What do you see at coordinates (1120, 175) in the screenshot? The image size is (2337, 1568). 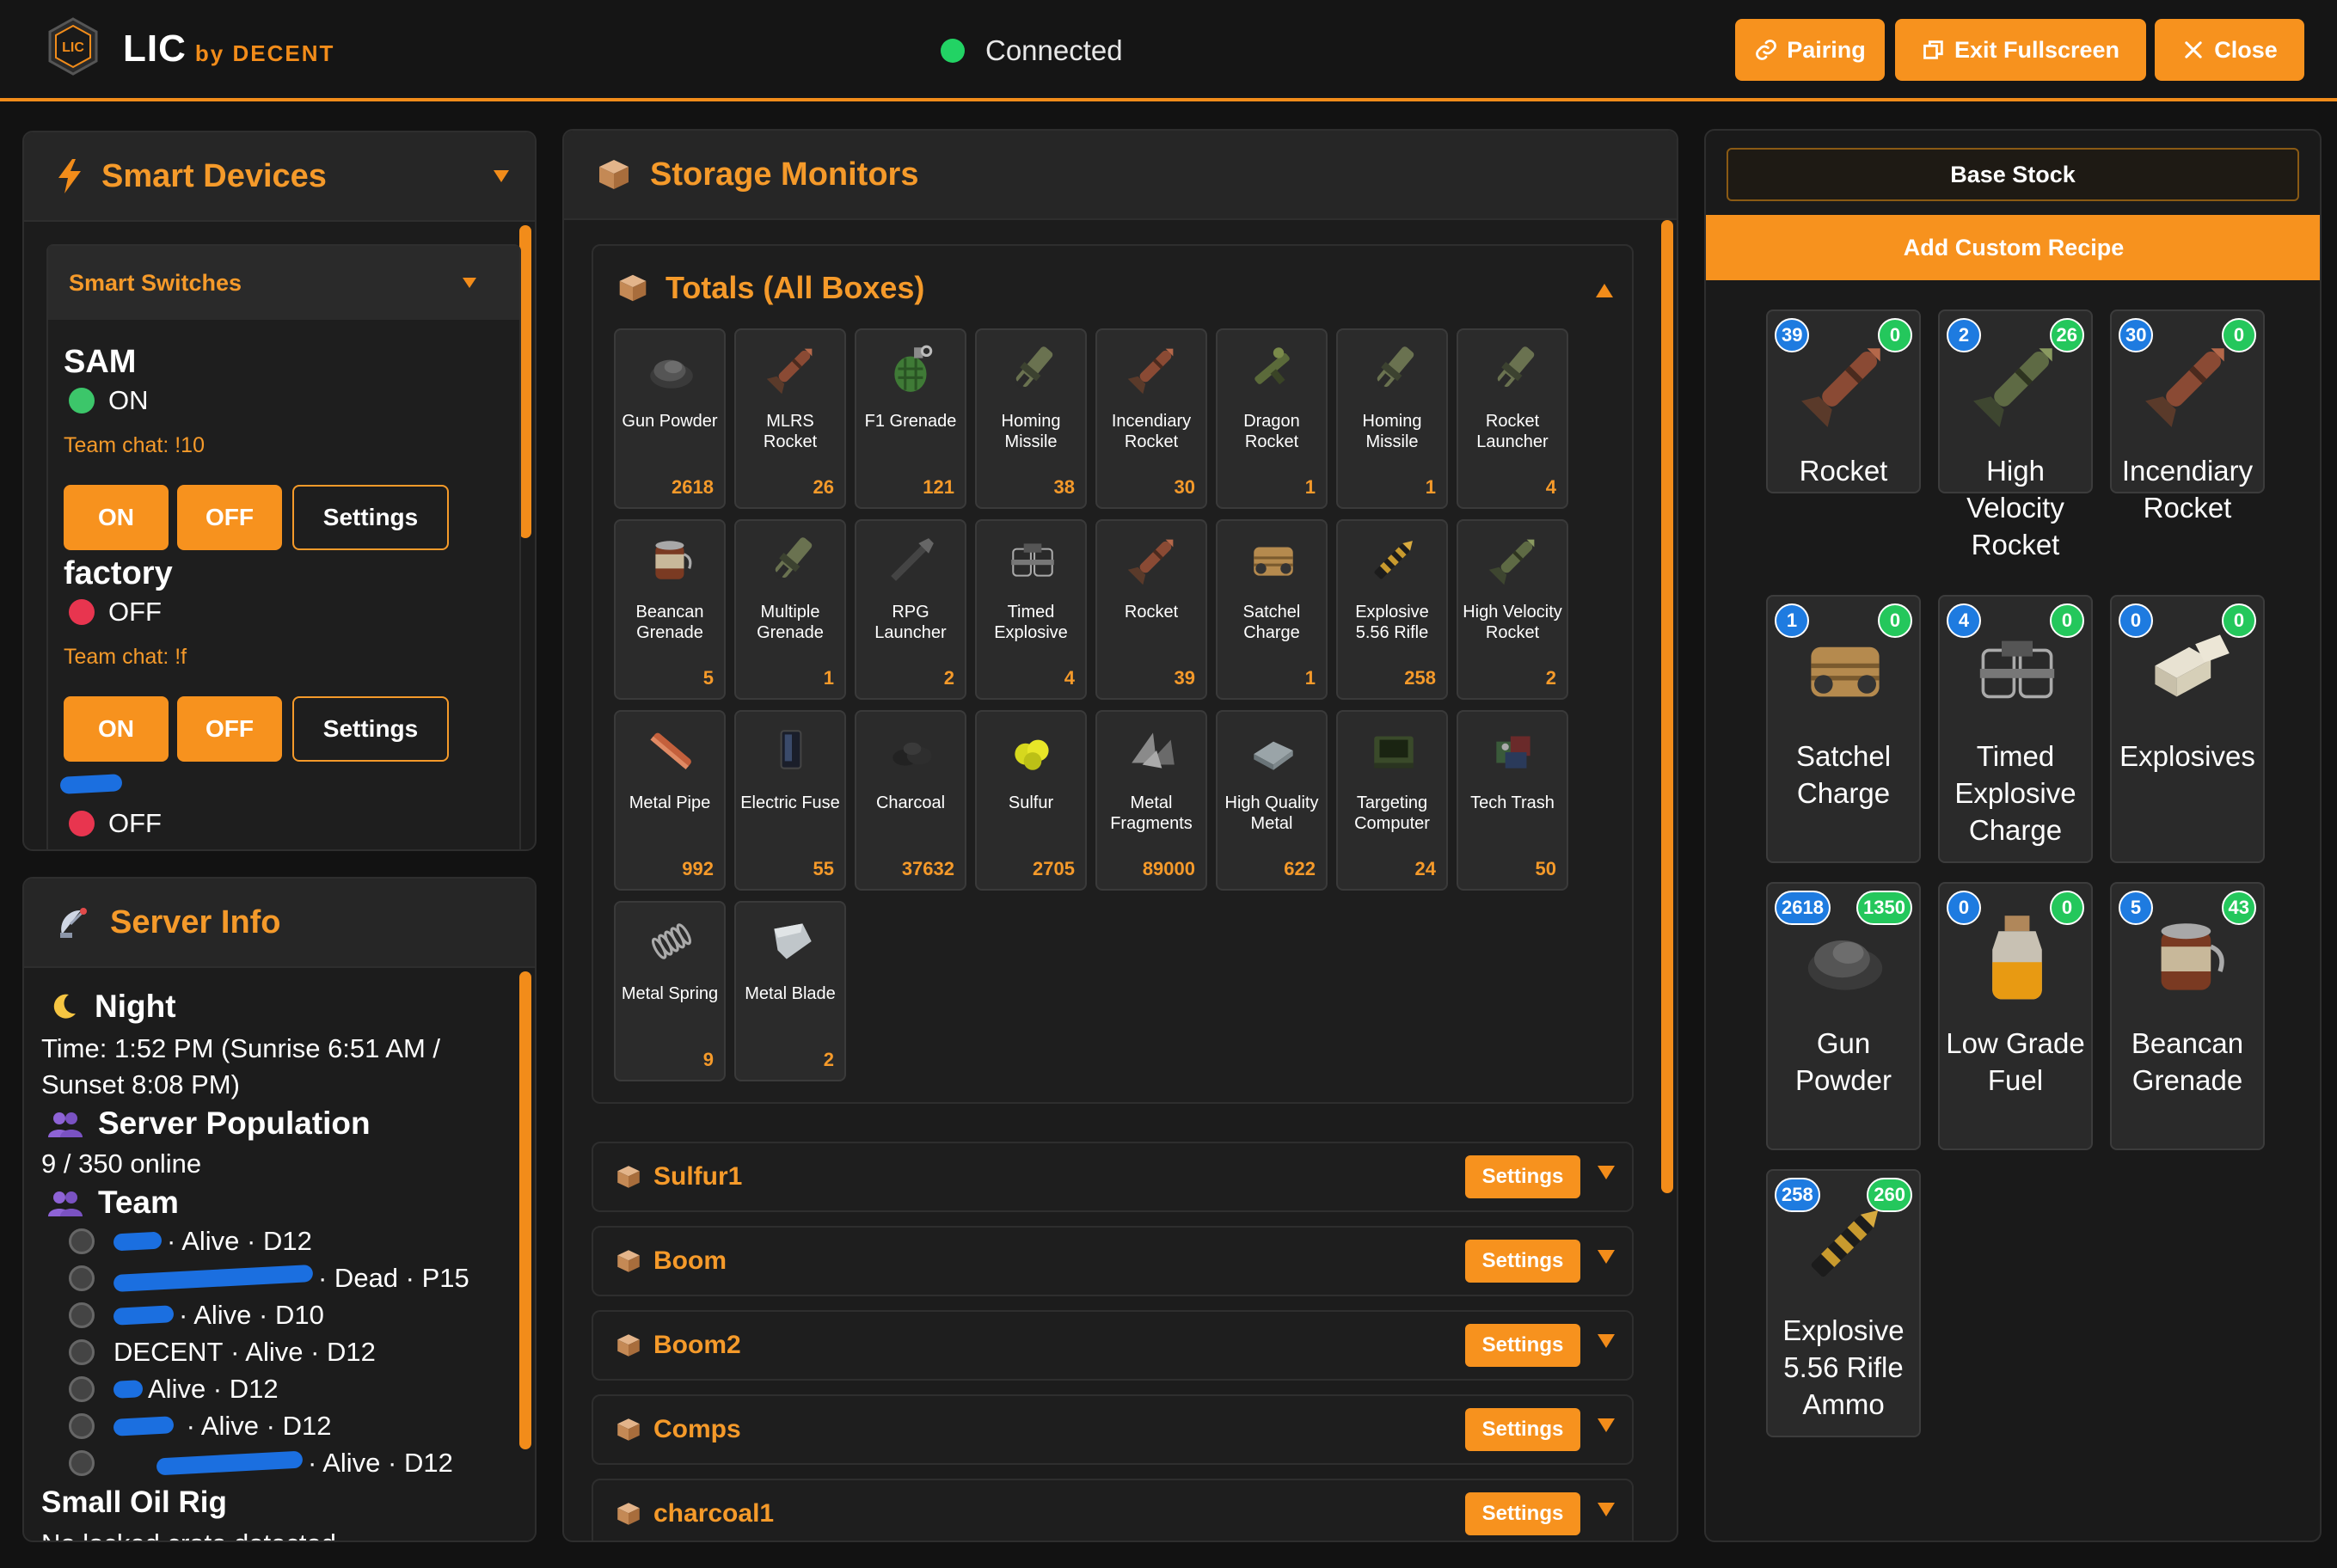 I see `storage-monitors-header: Storage Monitors` at bounding box center [1120, 175].